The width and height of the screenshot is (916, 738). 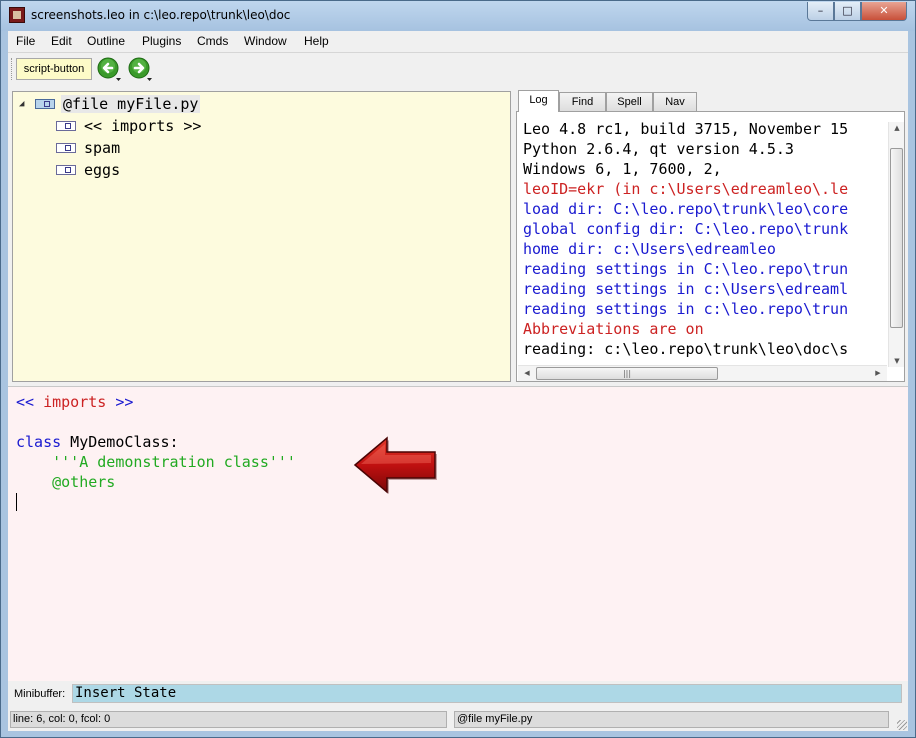 What do you see at coordinates (896, 238) in the screenshot?
I see `scroll-thumb` at bounding box center [896, 238].